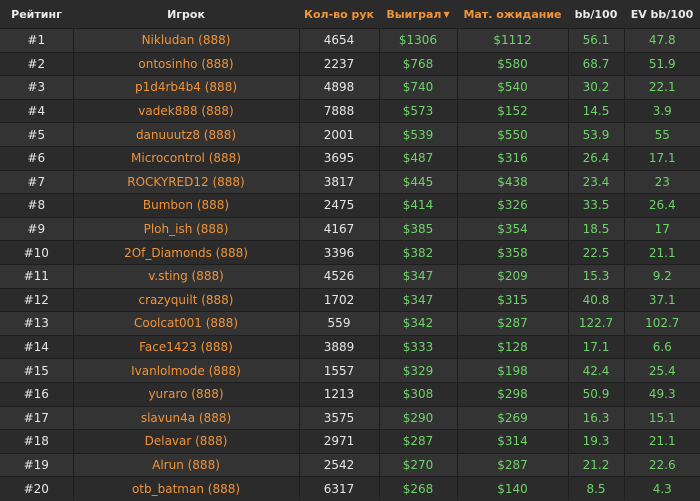  Describe the element at coordinates (185, 252) in the screenshot. I see `player-name: 2Of_Diamonds (888)` at that location.